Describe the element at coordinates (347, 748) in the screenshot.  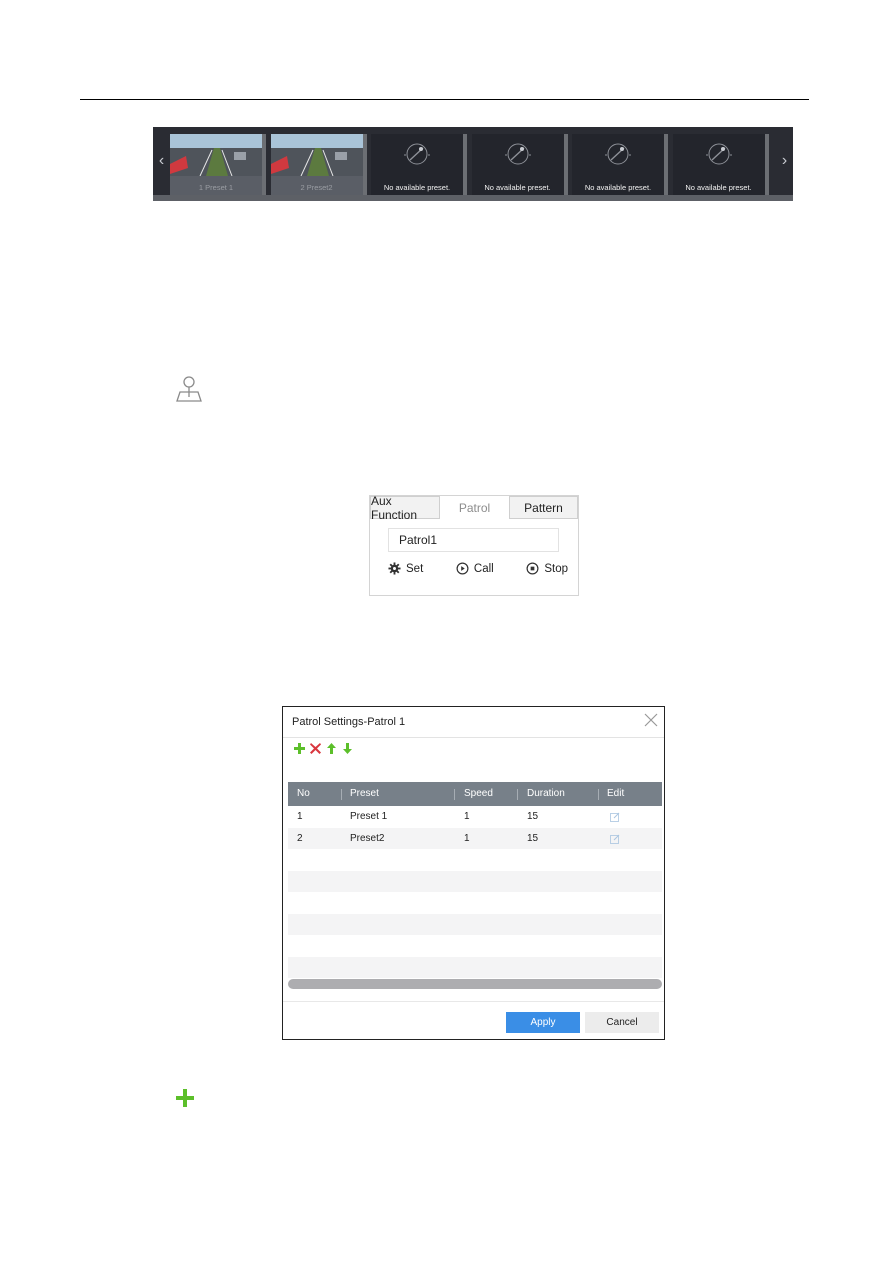
I see `move-down-icon` at that location.